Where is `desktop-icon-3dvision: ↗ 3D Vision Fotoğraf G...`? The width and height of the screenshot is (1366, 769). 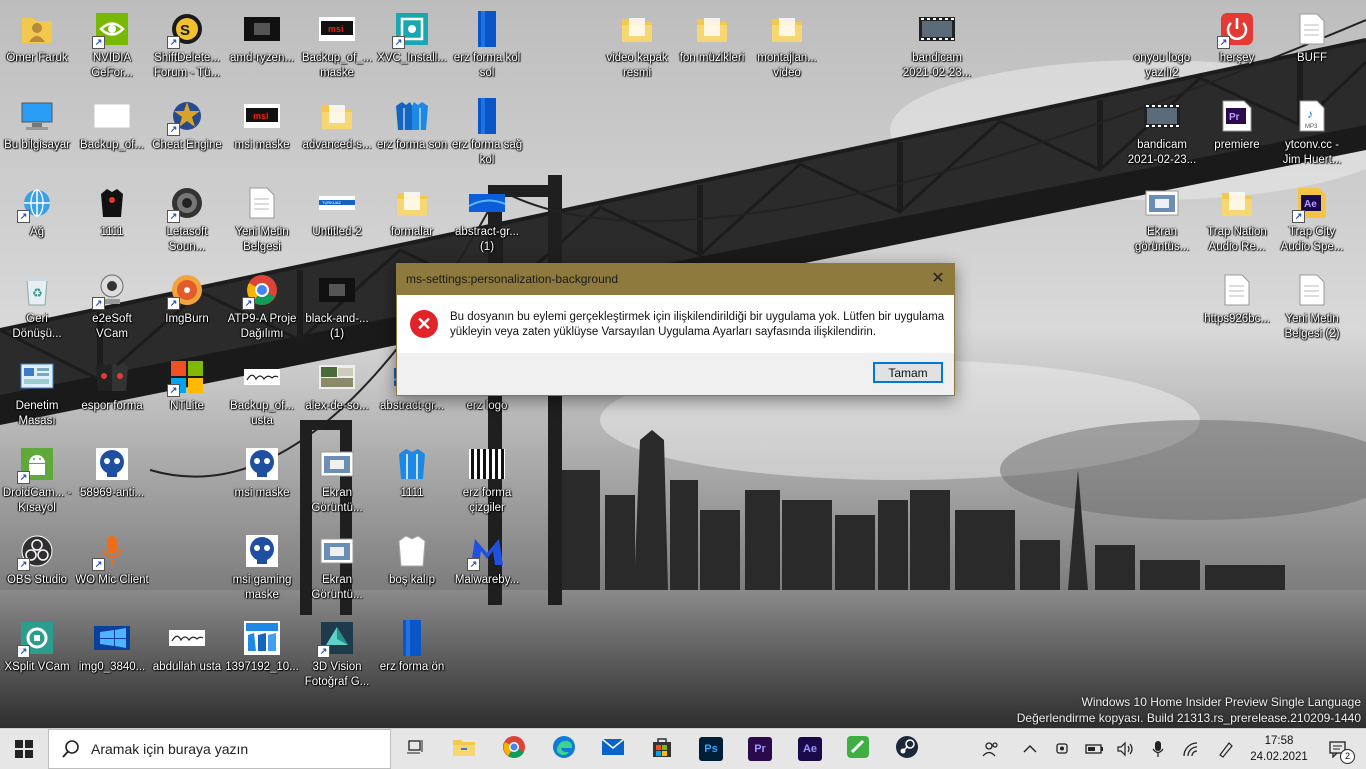 desktop-icon-3dvision: ↗ 3D Vision Fotoğraf G... is located at coordinates (337, 656).